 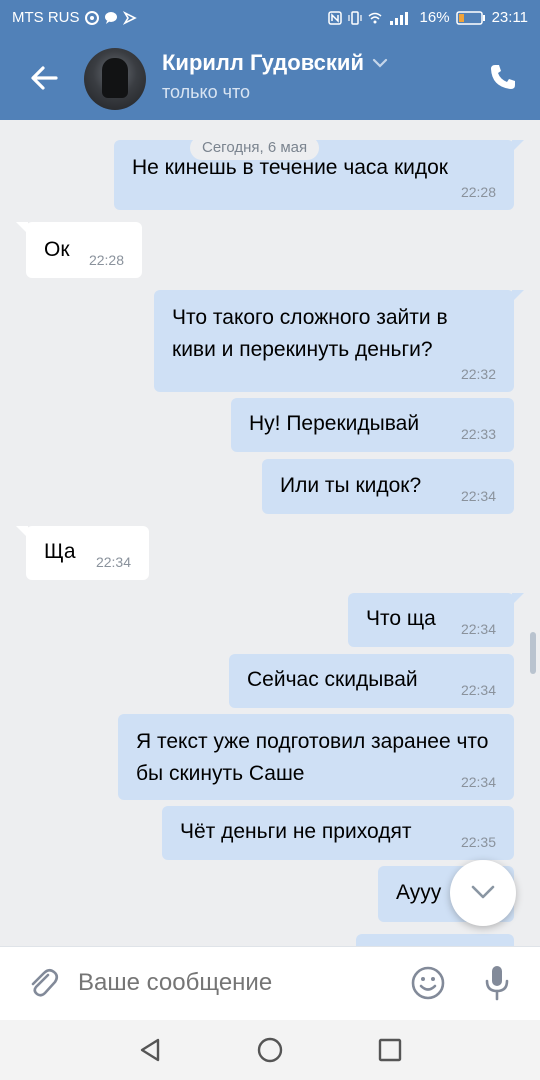 I want to click on message-bubble-outgoing-partial, so click(x=435, y=940).